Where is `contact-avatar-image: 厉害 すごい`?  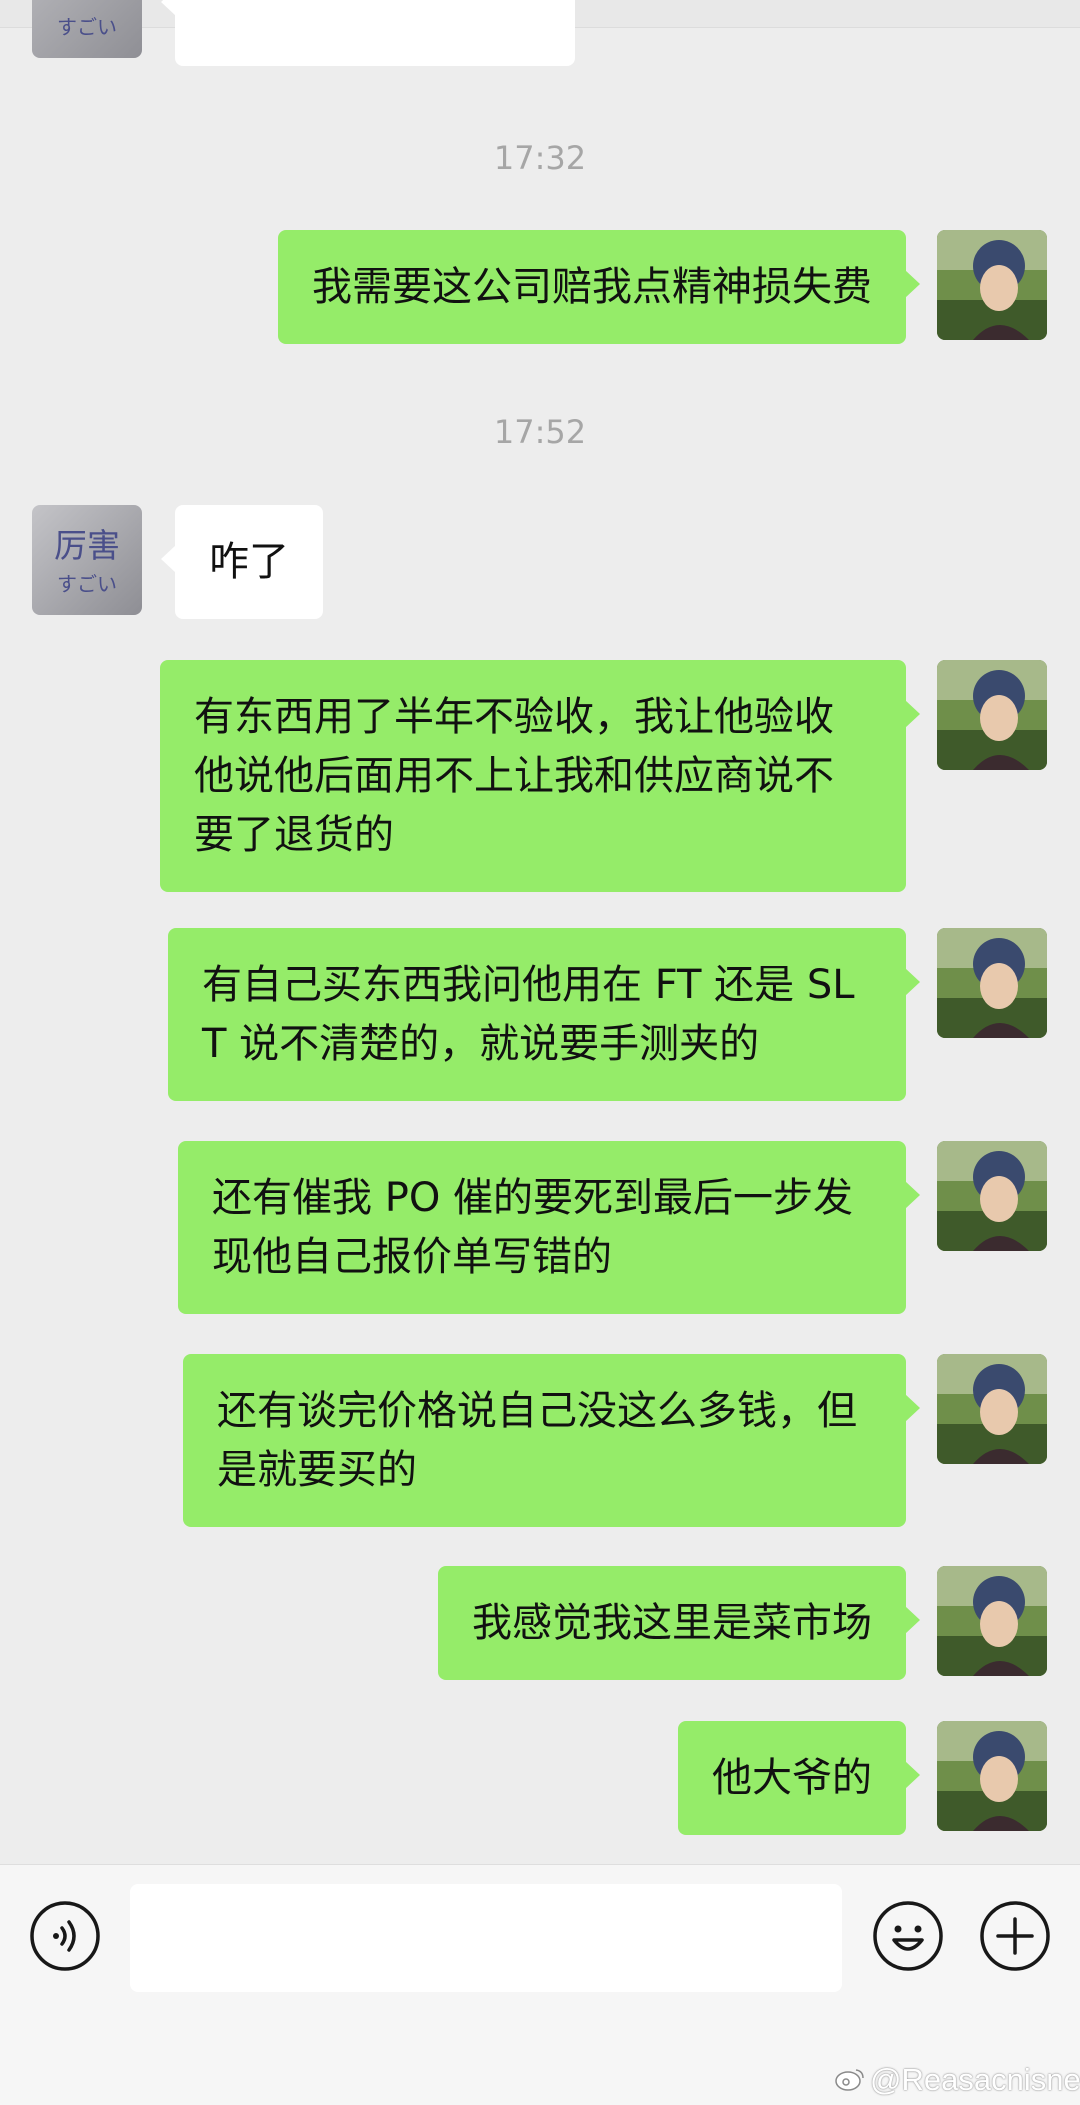
contact-avatar-image: 厉害 すごい is located at coordinates (87, 560).